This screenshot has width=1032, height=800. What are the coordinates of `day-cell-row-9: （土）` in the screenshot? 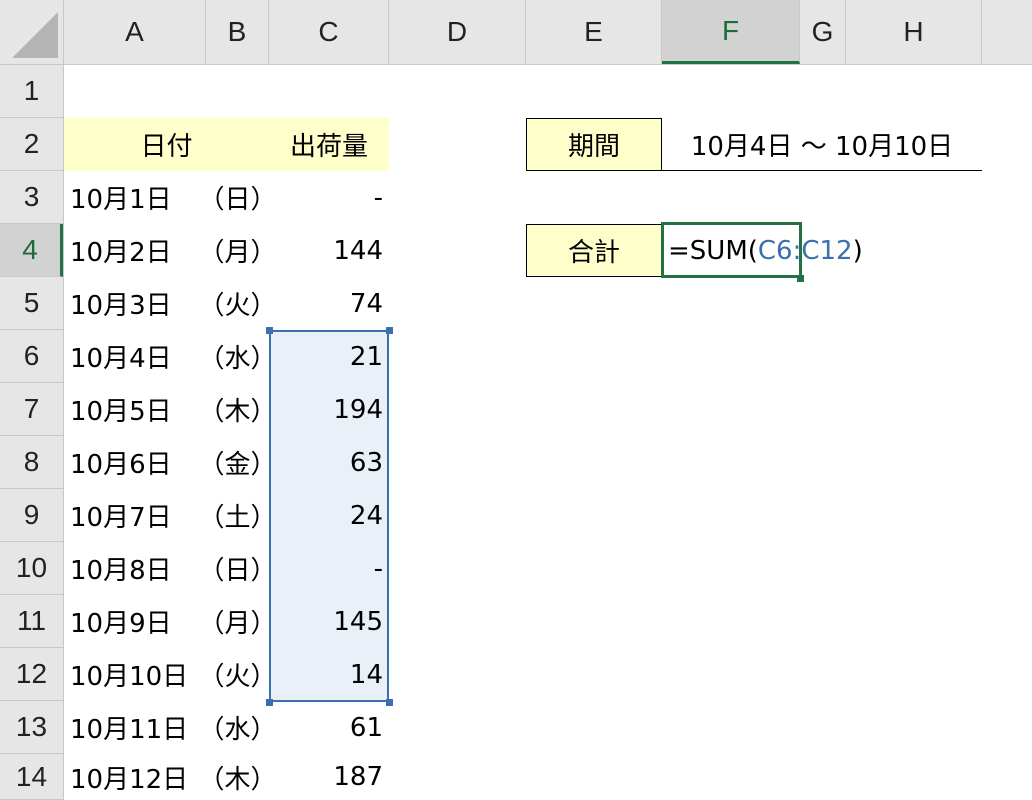 It's located at (238, 515).